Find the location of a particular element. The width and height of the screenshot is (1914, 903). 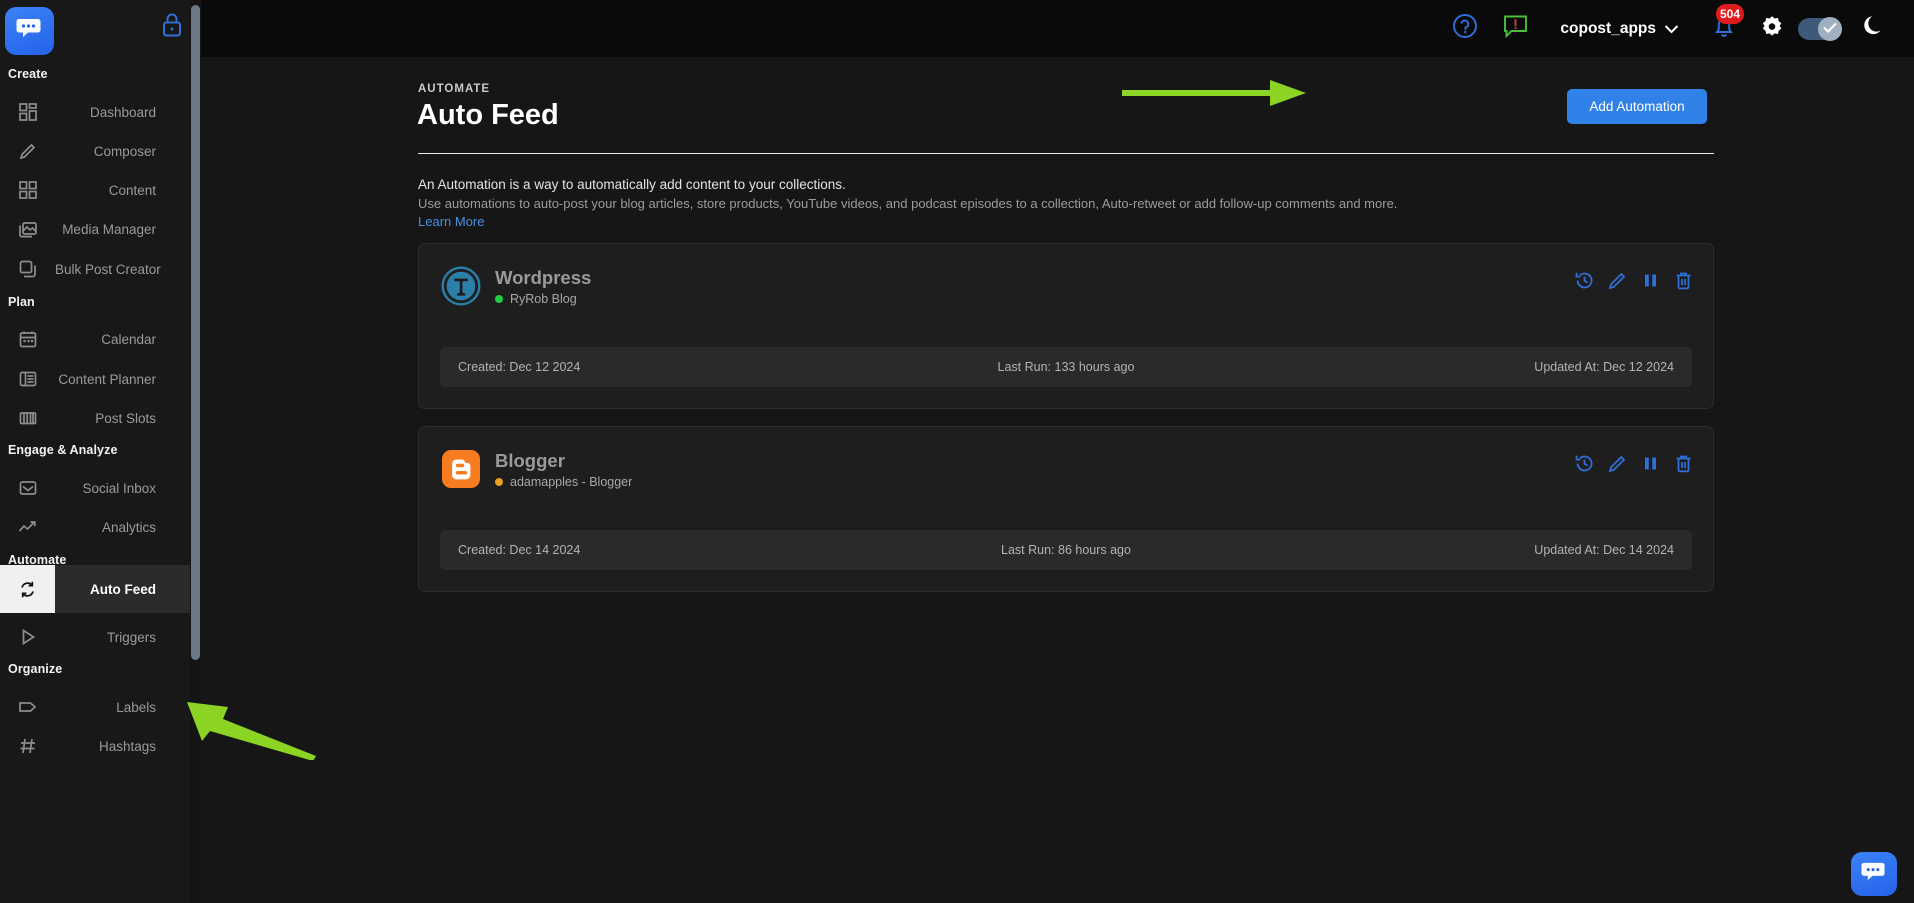

sidebar-item-label: Triggers is located at coordinates (131, 637).